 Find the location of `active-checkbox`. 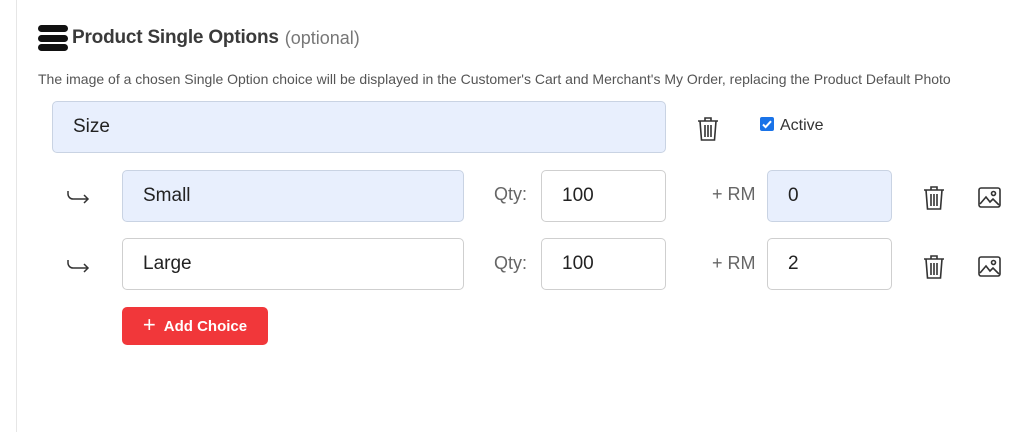

active-checkbox is located at coordinates (767, 124).